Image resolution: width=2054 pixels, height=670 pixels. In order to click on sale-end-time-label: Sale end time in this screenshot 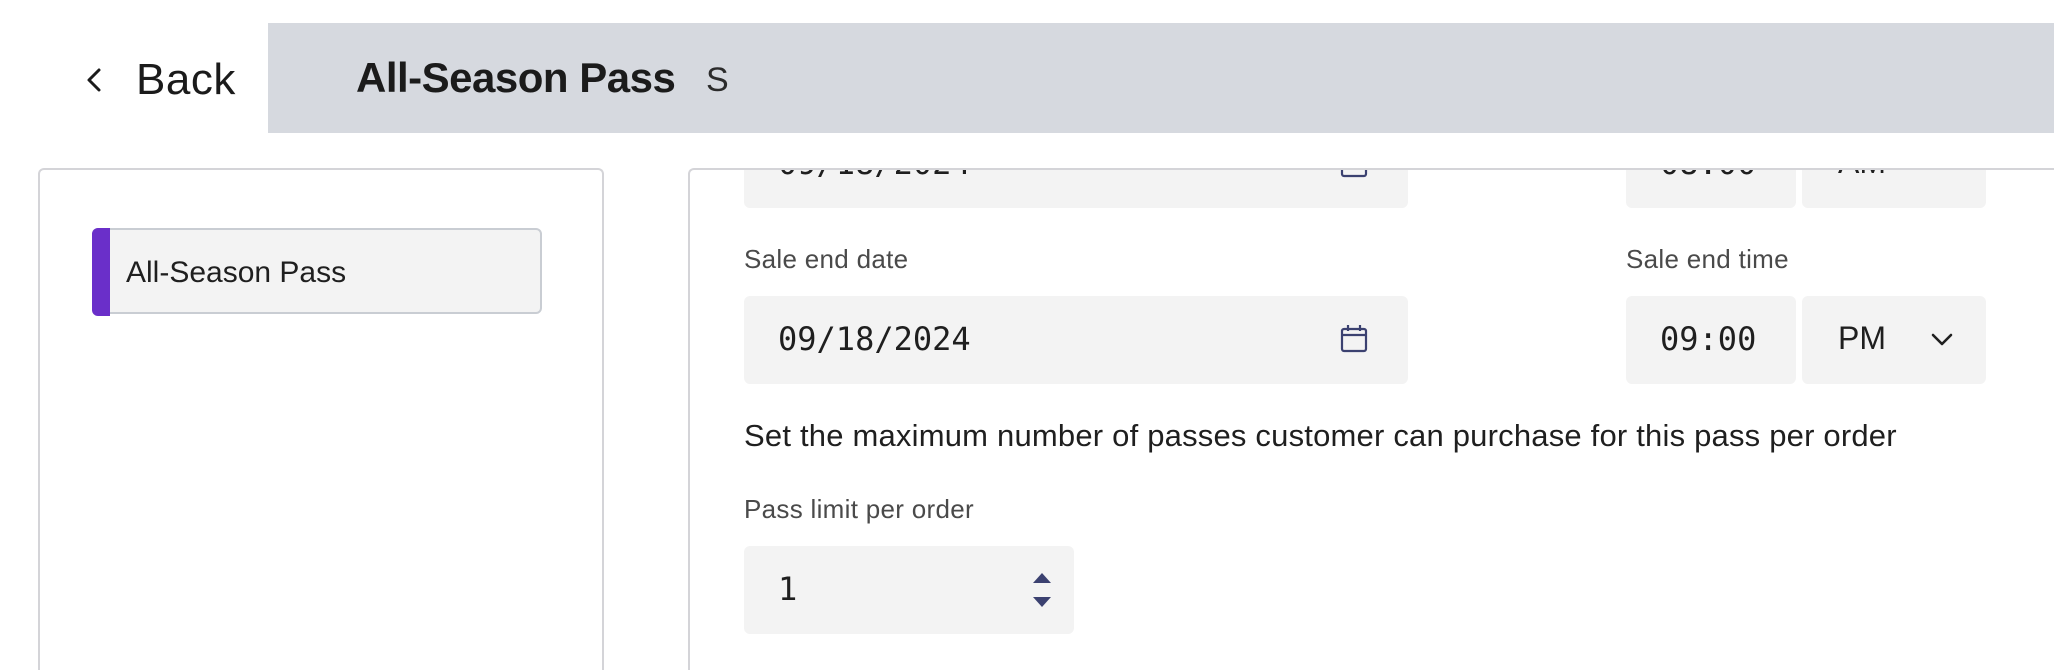, I will do `click(1707, 259)`.